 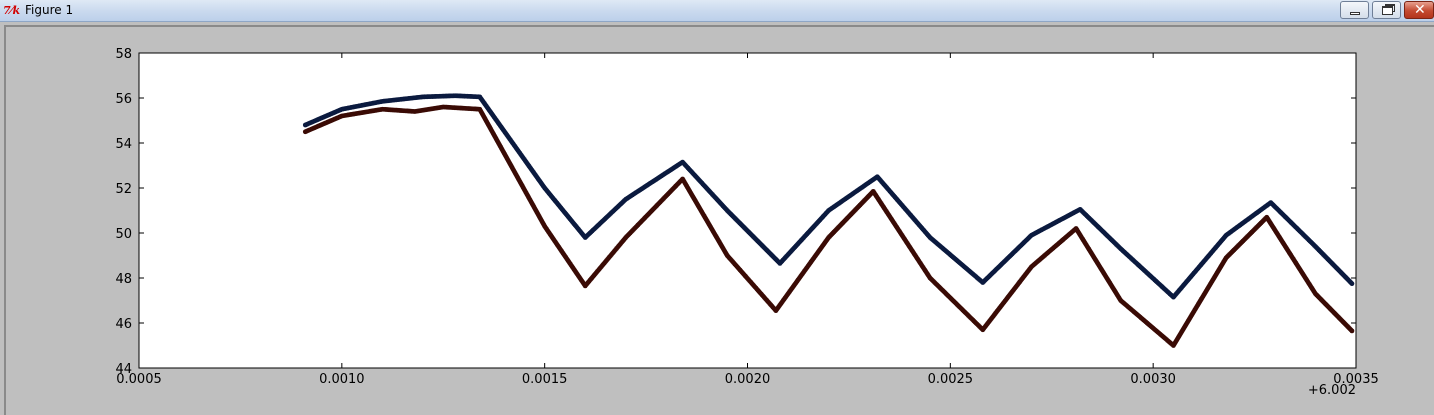 What do you see at coordinates (1354, 10) in the screenshot?
I see `minimize-button` at bounding box center [1354, 10].